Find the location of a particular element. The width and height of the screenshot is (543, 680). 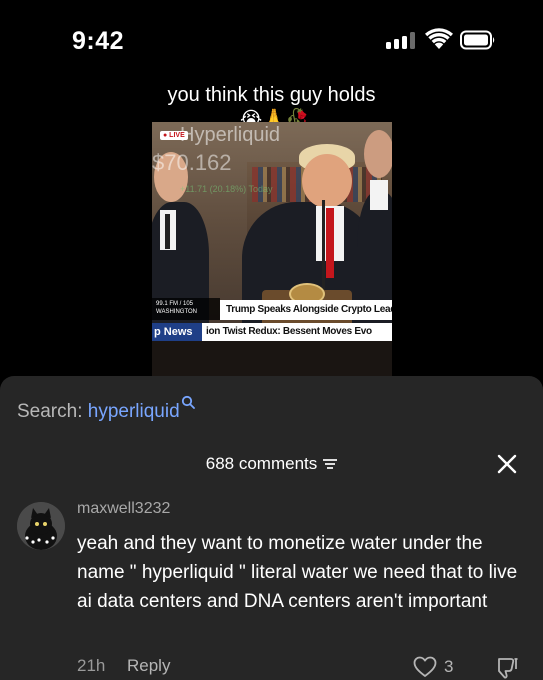

search-prefix: Search: is located at coordinates (52, 411).